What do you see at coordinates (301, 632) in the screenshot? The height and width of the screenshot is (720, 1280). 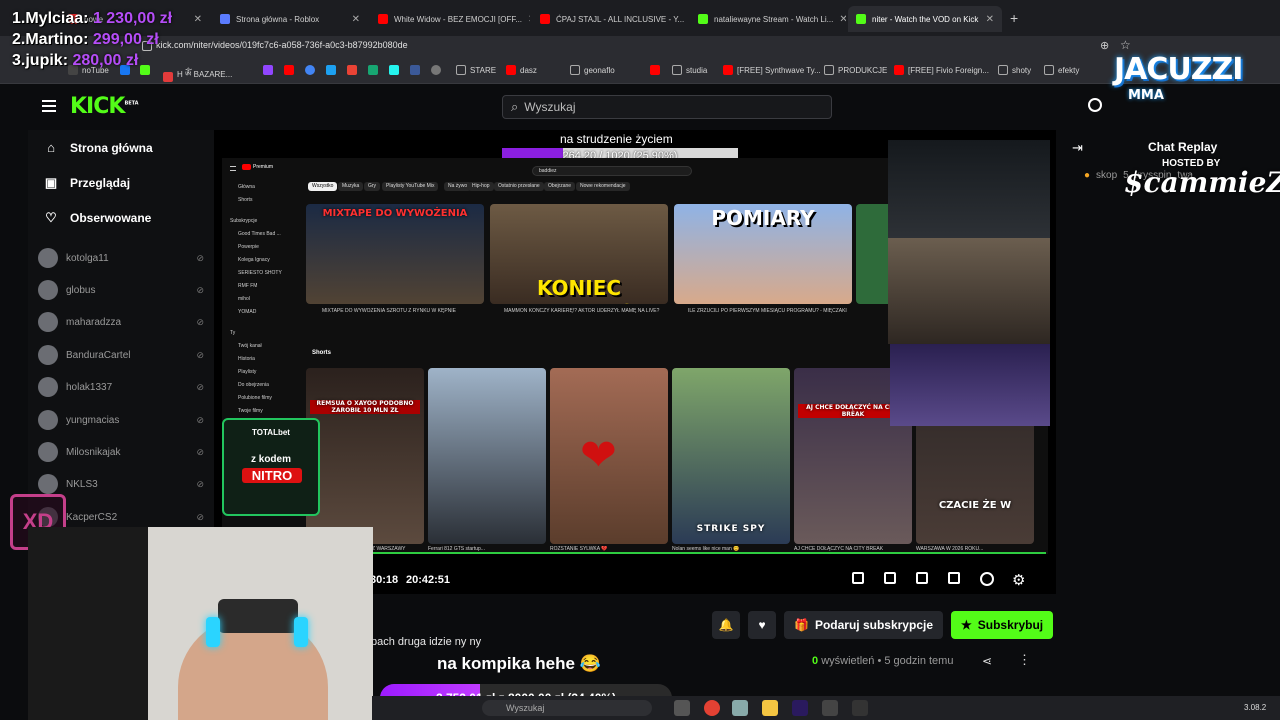 I see `headphone-icon` at bounding box center [301, 632].